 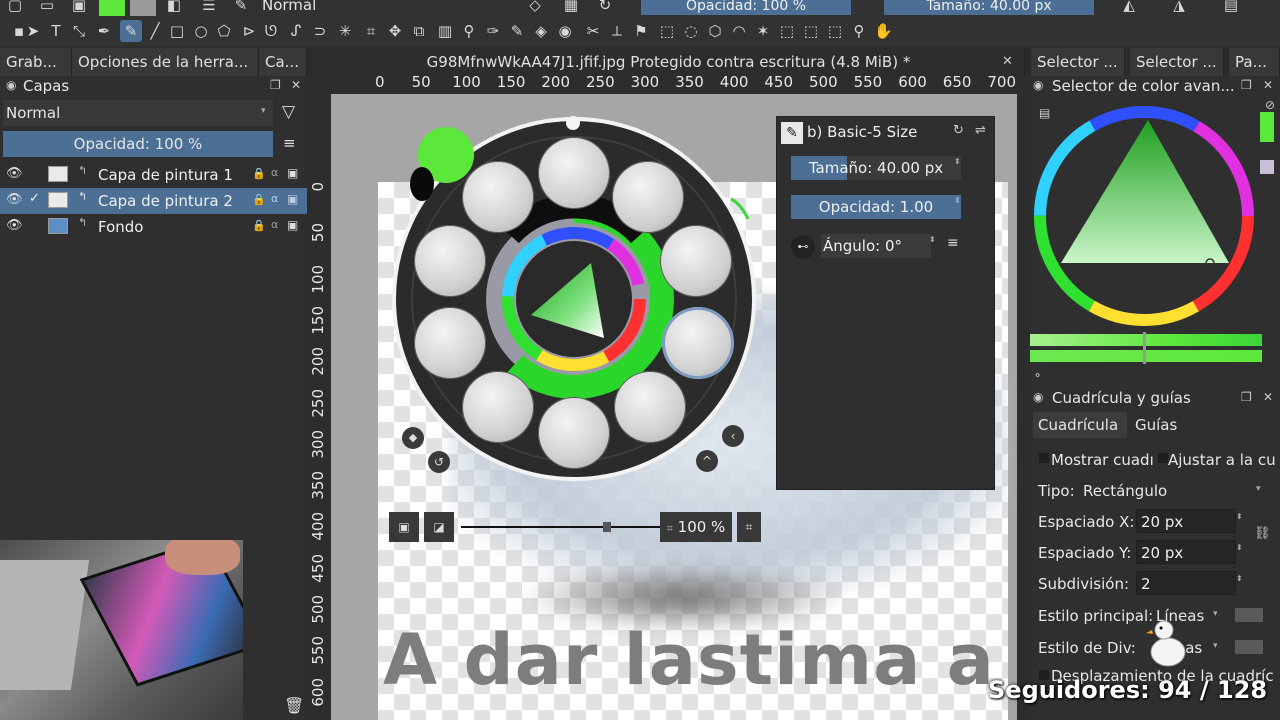 What do you see at coordinates (1044, 458) in the screenshot?
I see `show-grid-checkbox` at bounding box center [1044, 458].